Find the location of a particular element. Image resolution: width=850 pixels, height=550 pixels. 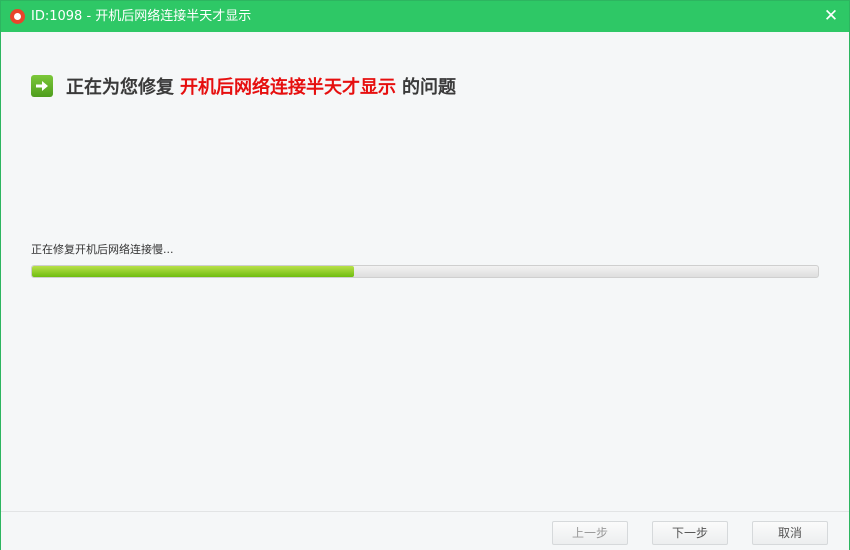

previous-step-button: 上一步 is located at coordinates (590, 533).